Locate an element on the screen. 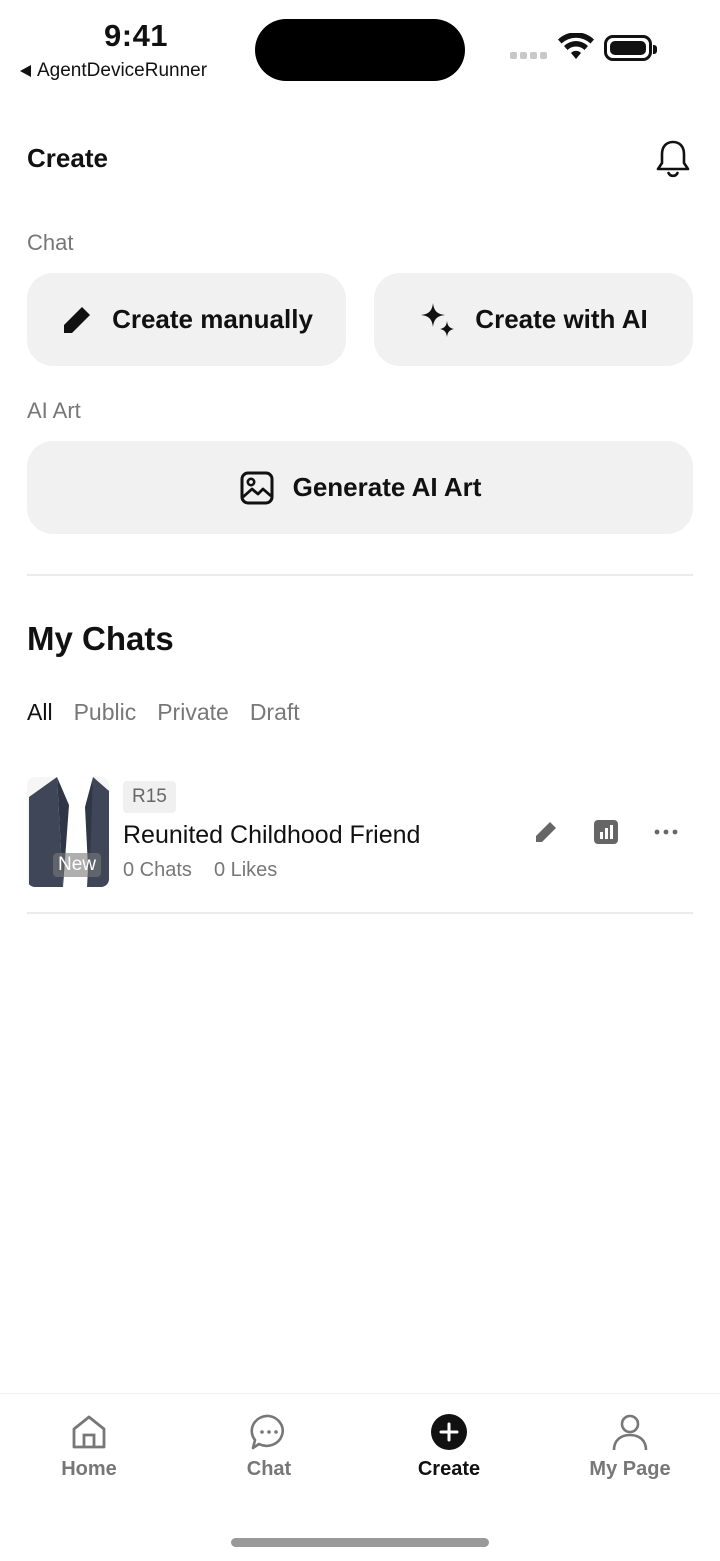 The image size is (720, 1561). generate-ai-art-label: Generate AI Art is located at coordinates (387, 487).